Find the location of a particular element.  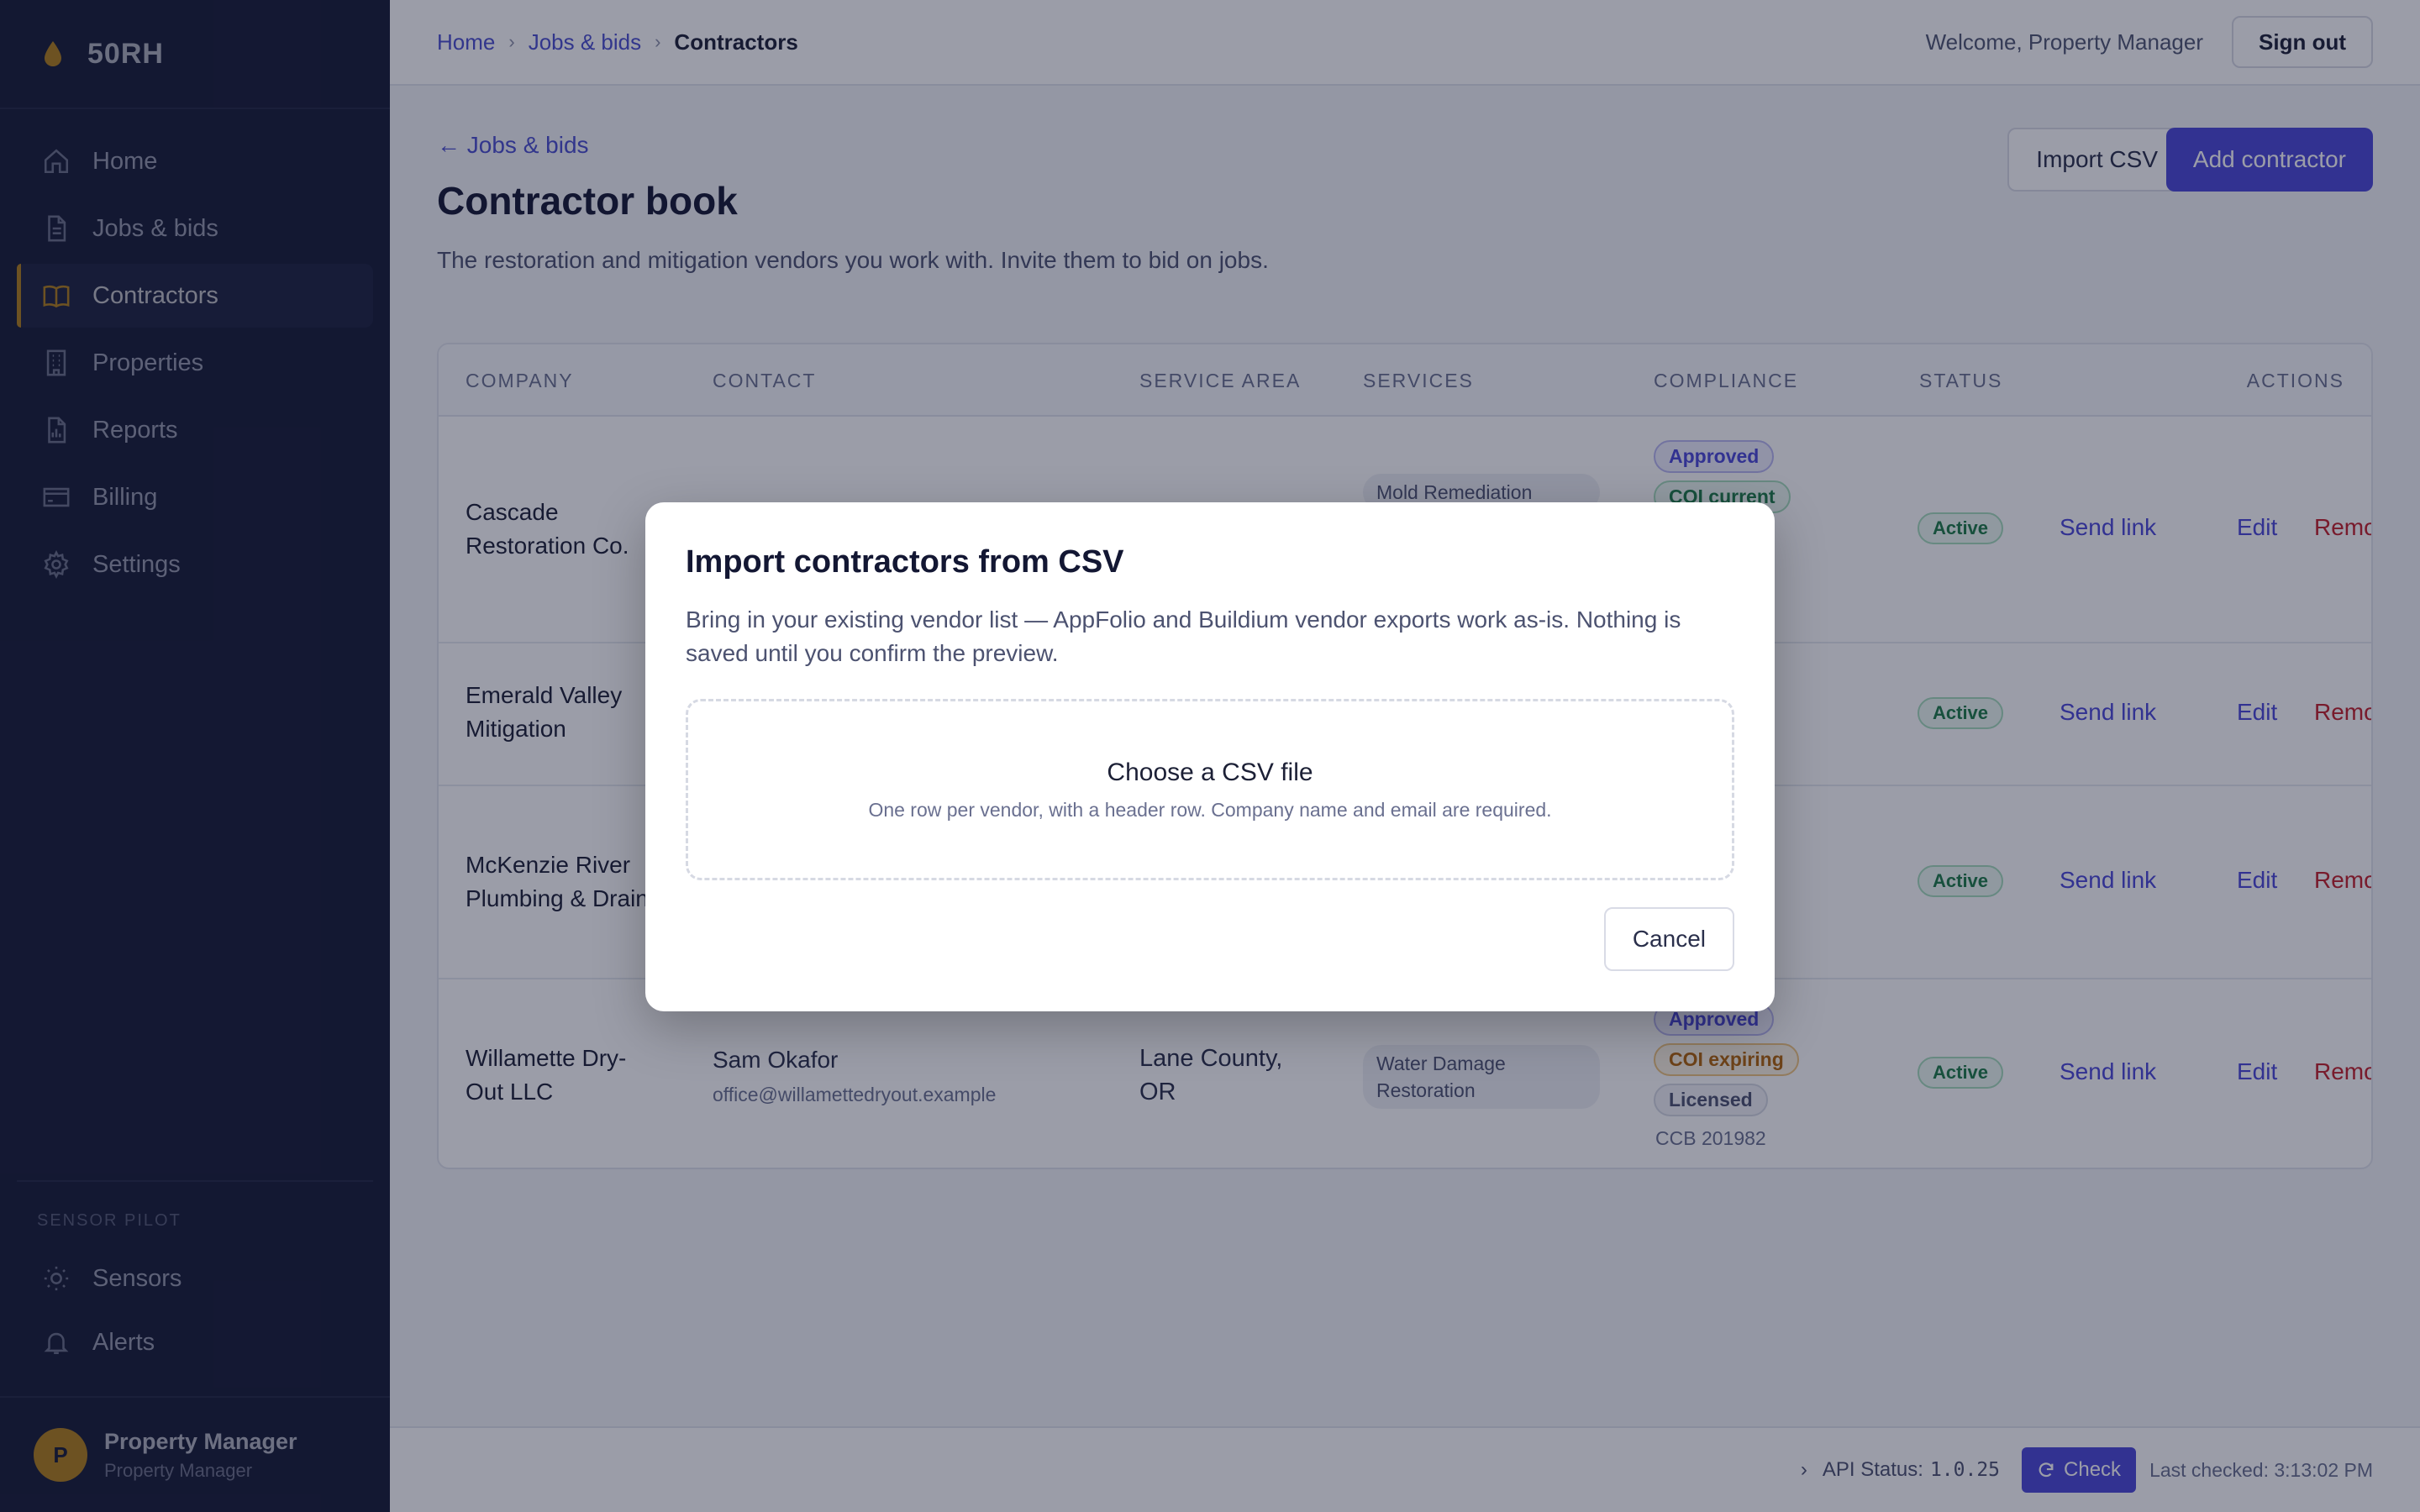

modal-title: Import contractors from CSV is located at coordinates (905, 562).